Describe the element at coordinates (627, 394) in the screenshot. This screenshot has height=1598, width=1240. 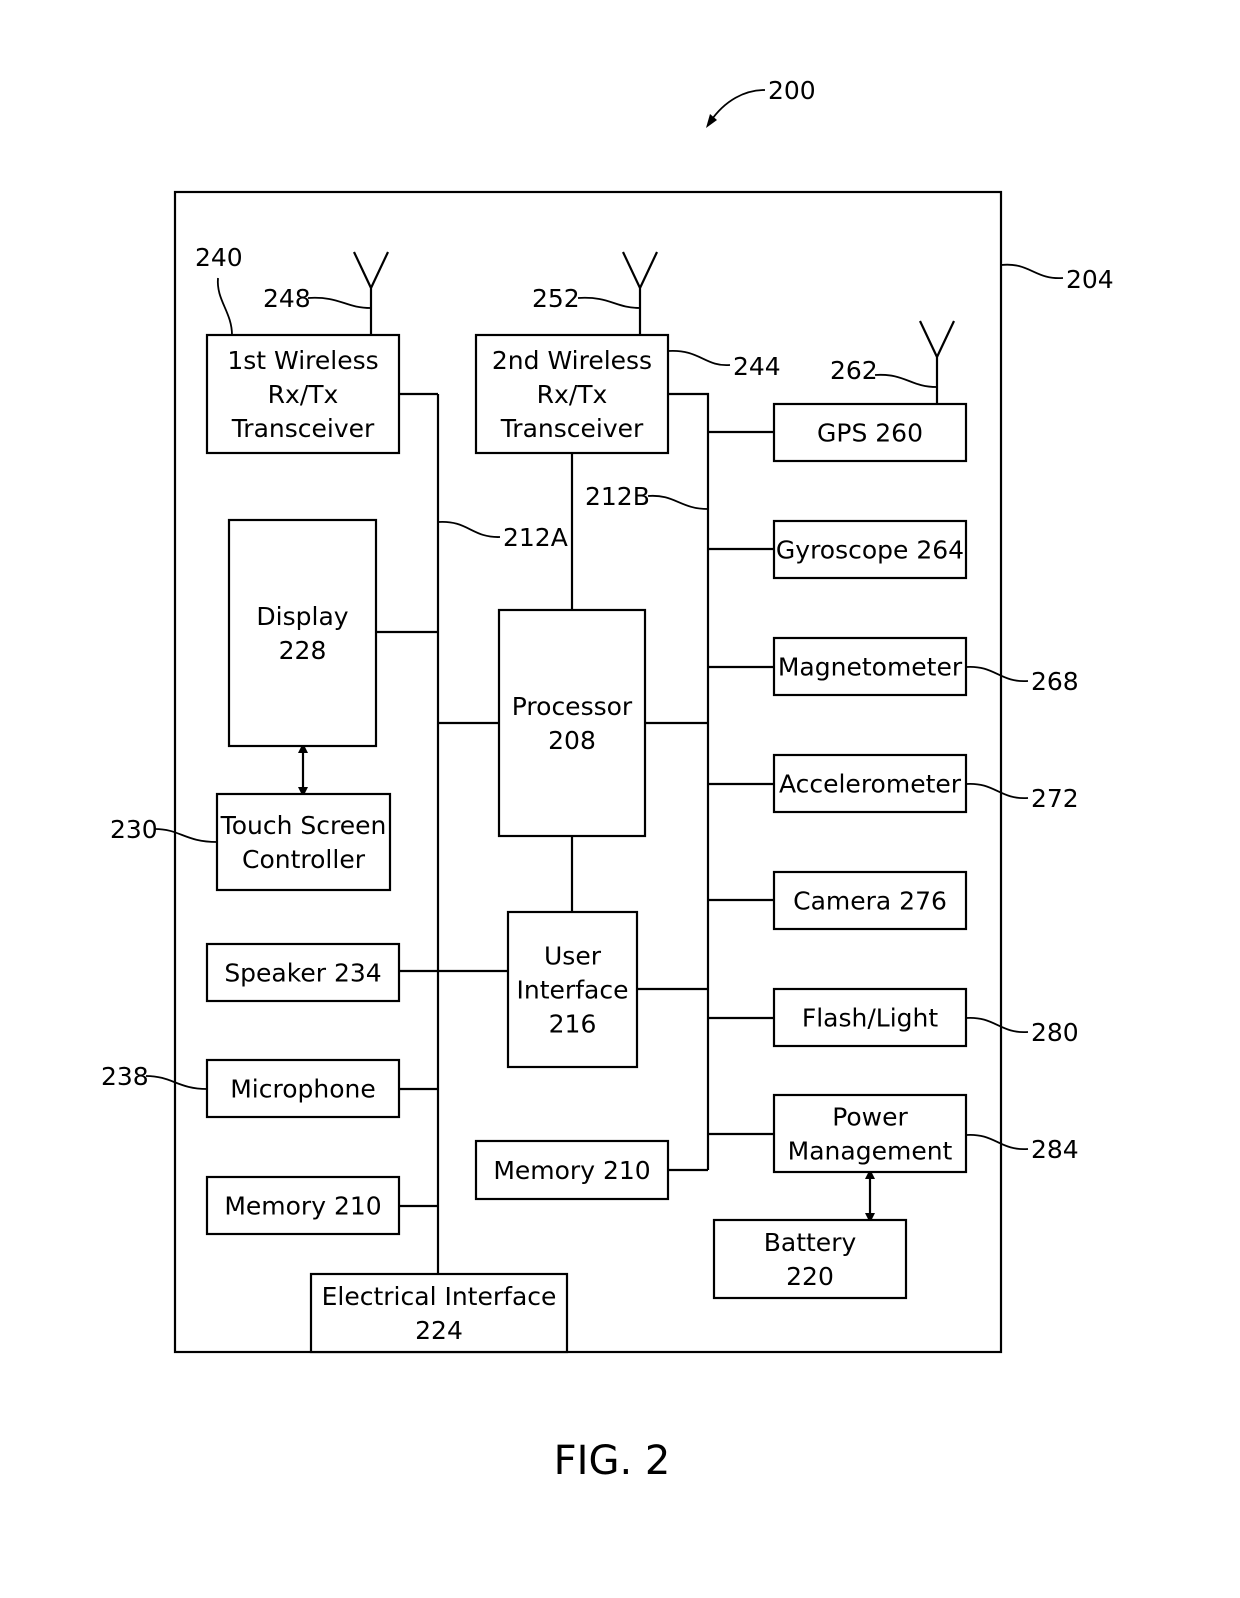
I see `block-wireless2: 2nd Wireless Rx/Tx Transceiver 244` at that location.